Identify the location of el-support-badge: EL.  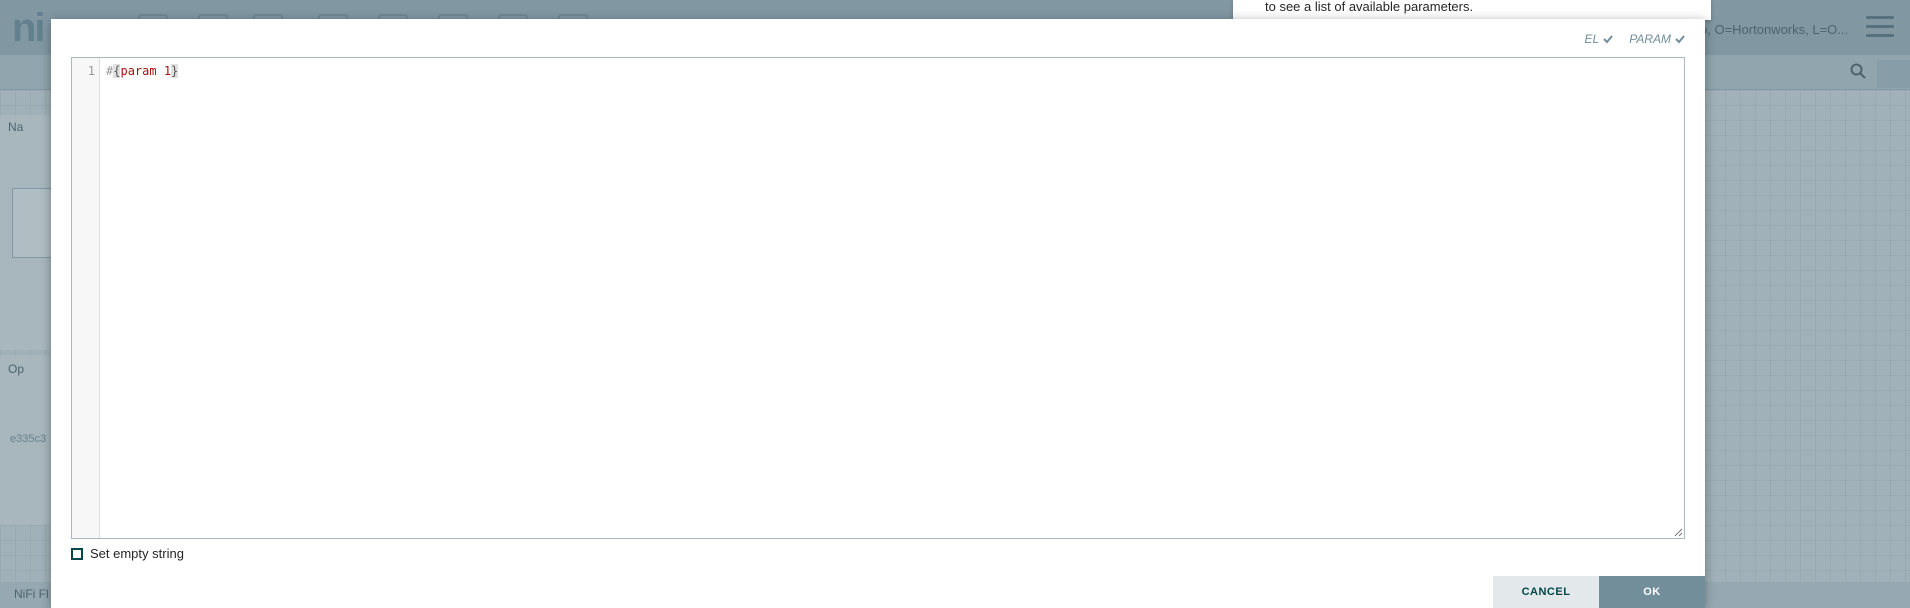
(1599, 39).